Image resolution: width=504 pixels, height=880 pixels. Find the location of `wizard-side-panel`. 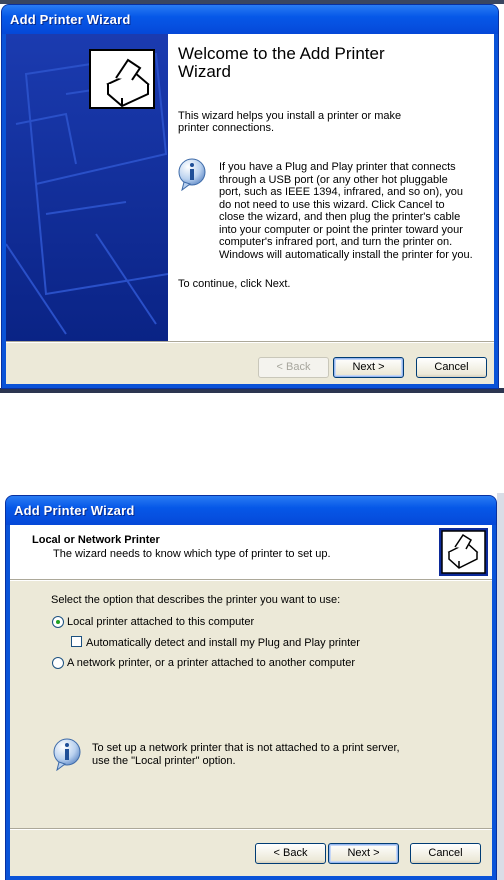

wizard-side-panel is located at coordinates (87, 187).